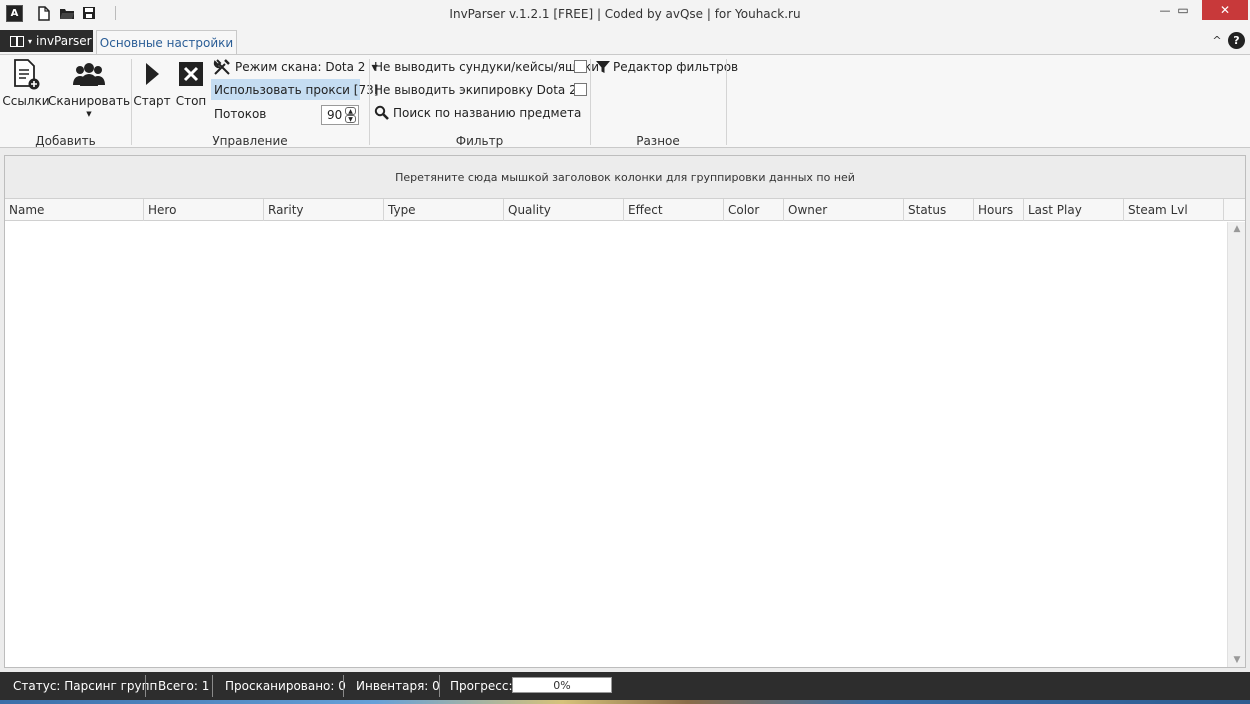 The height and width of the screenshot is (704, 1250). What do you see at coordinates (350, 119) in the screenshot?
I see `spin-down-icon: ▼` at bounding box center [350, 119].